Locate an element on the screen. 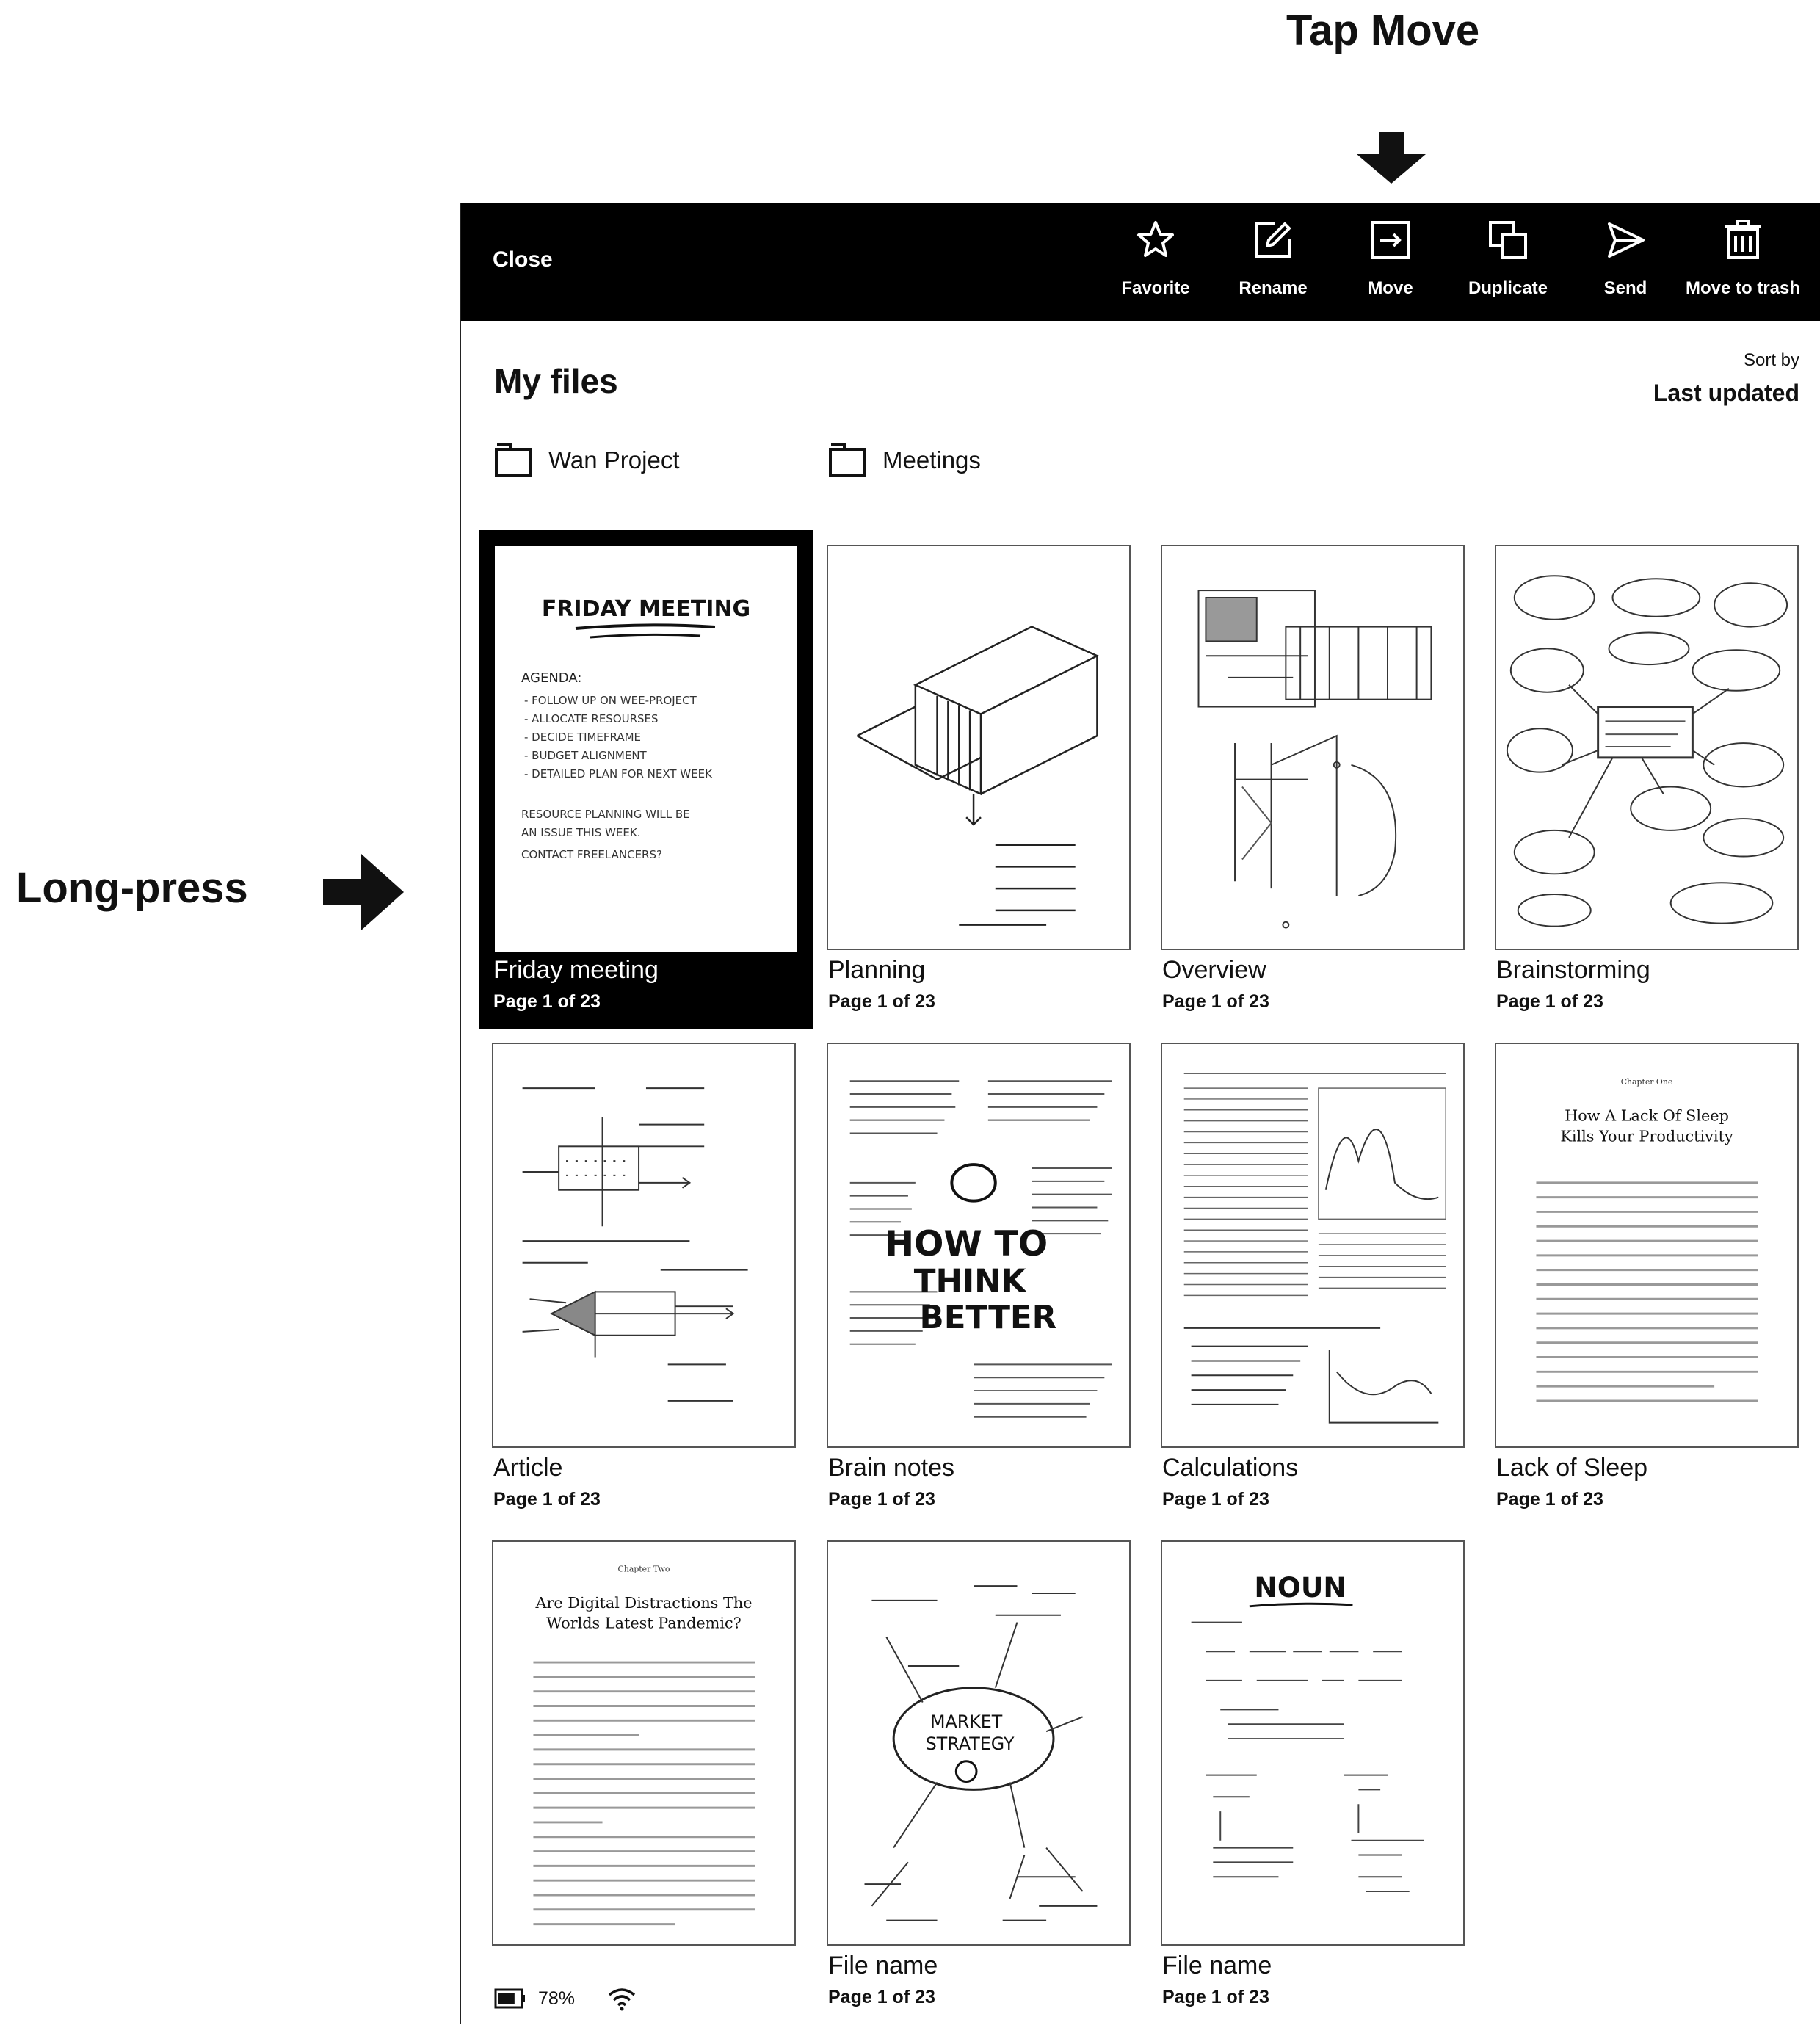 The image size is (1820, 2025). trash-icon is located at coordinates (1743, 239).